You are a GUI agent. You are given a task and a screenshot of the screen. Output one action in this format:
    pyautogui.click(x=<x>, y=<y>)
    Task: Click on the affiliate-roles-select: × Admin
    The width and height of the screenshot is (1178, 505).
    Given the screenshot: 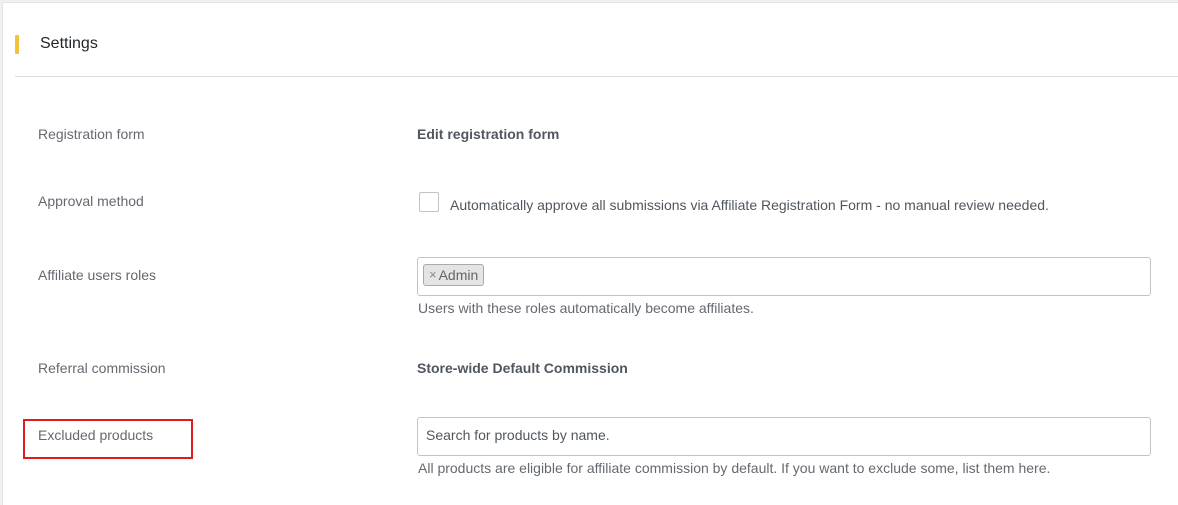 What is the action you would take?
    pyautogui.click(x=784, y=276)
    